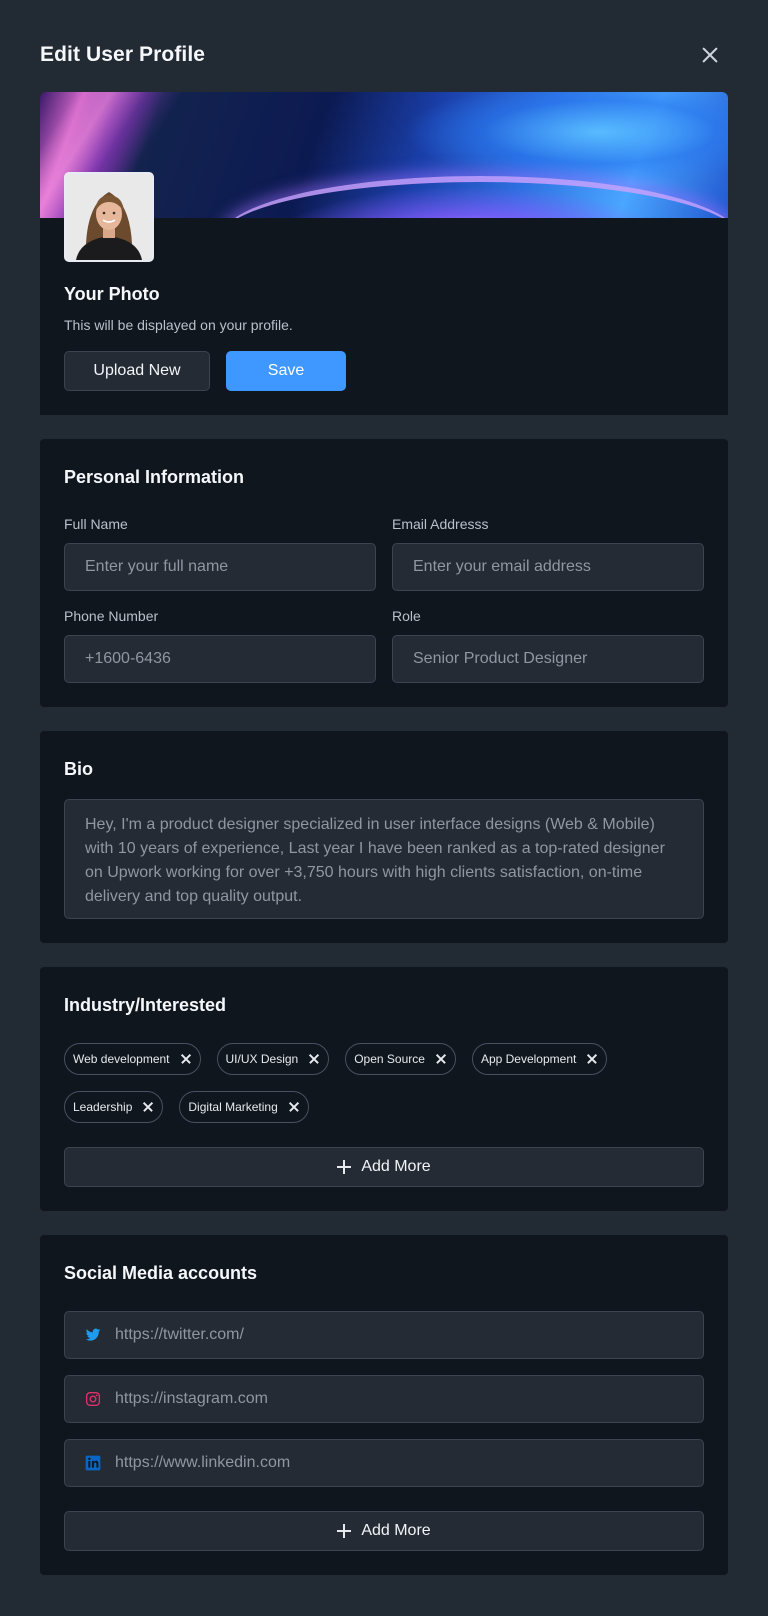  I want to click on photo-title: Your Photo, so click(112, 294).